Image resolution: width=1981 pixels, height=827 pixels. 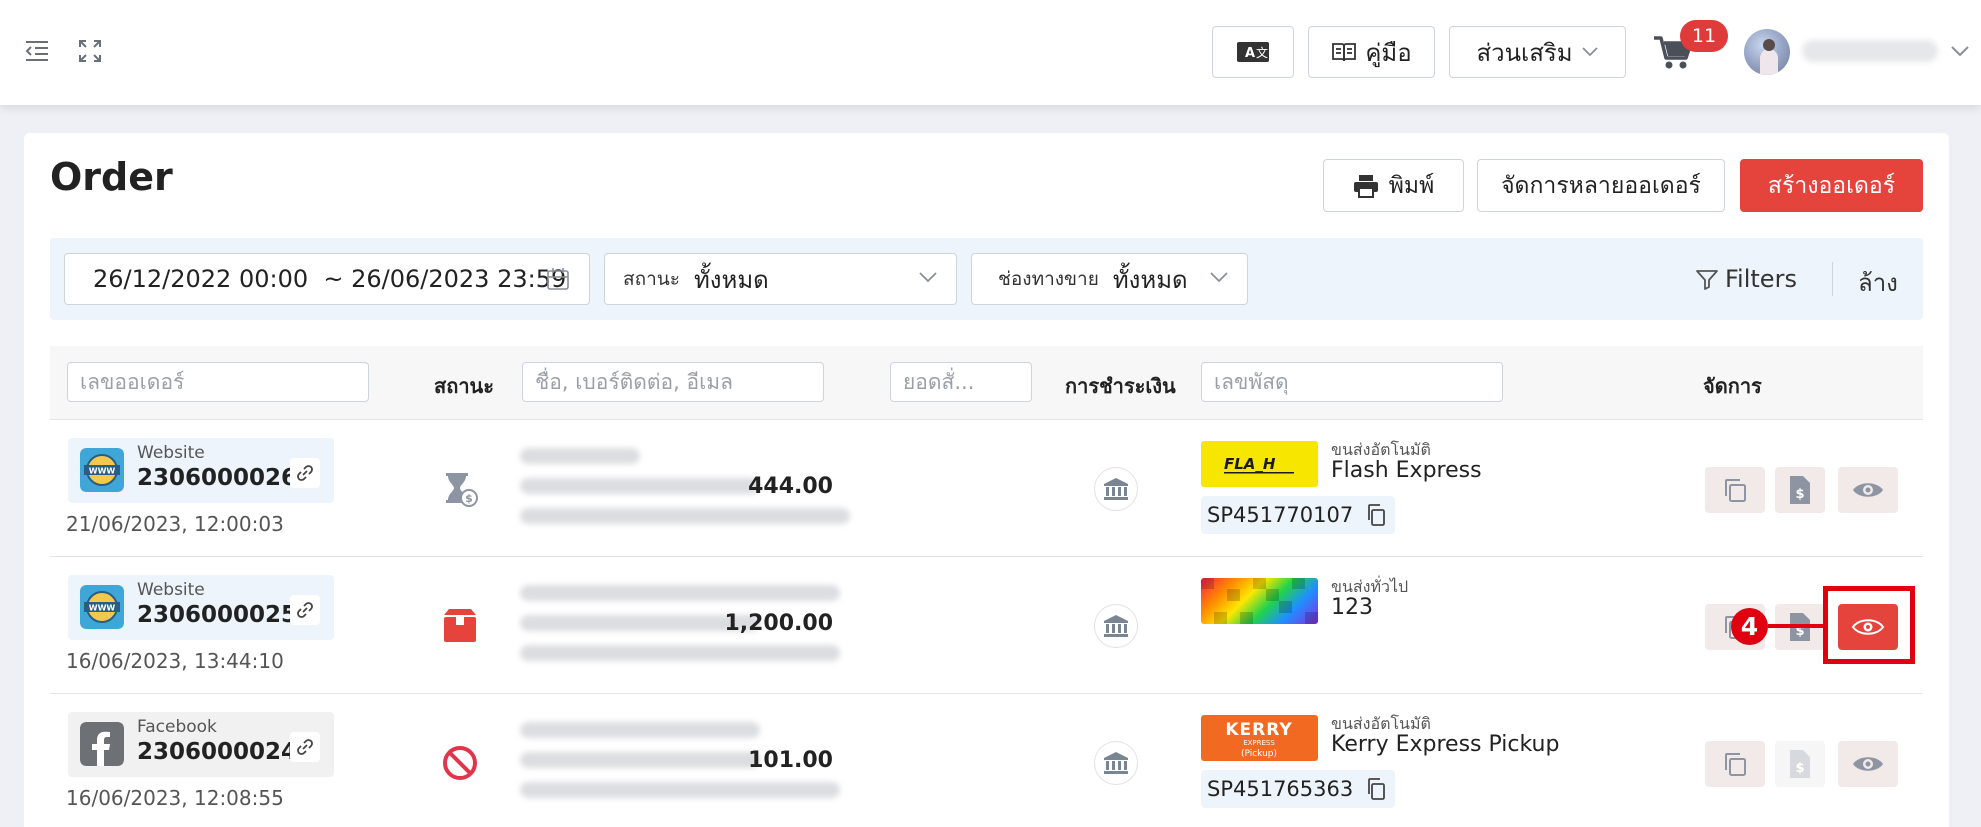 What do you see at coordinates (731, 279) in the screenshot?
I see `status-filter-value: ทั้งหมด` at bounding box center [731, 279].